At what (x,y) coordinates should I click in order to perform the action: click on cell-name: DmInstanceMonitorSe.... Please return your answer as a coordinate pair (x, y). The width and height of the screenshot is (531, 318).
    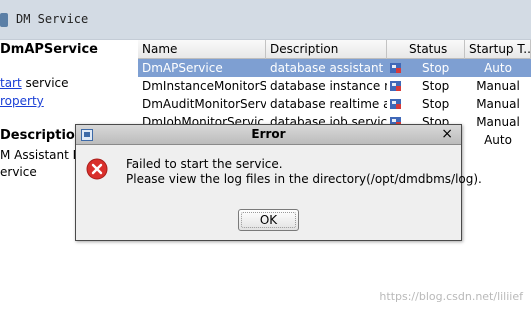
    Looking at the image, I should click on (204, 86).